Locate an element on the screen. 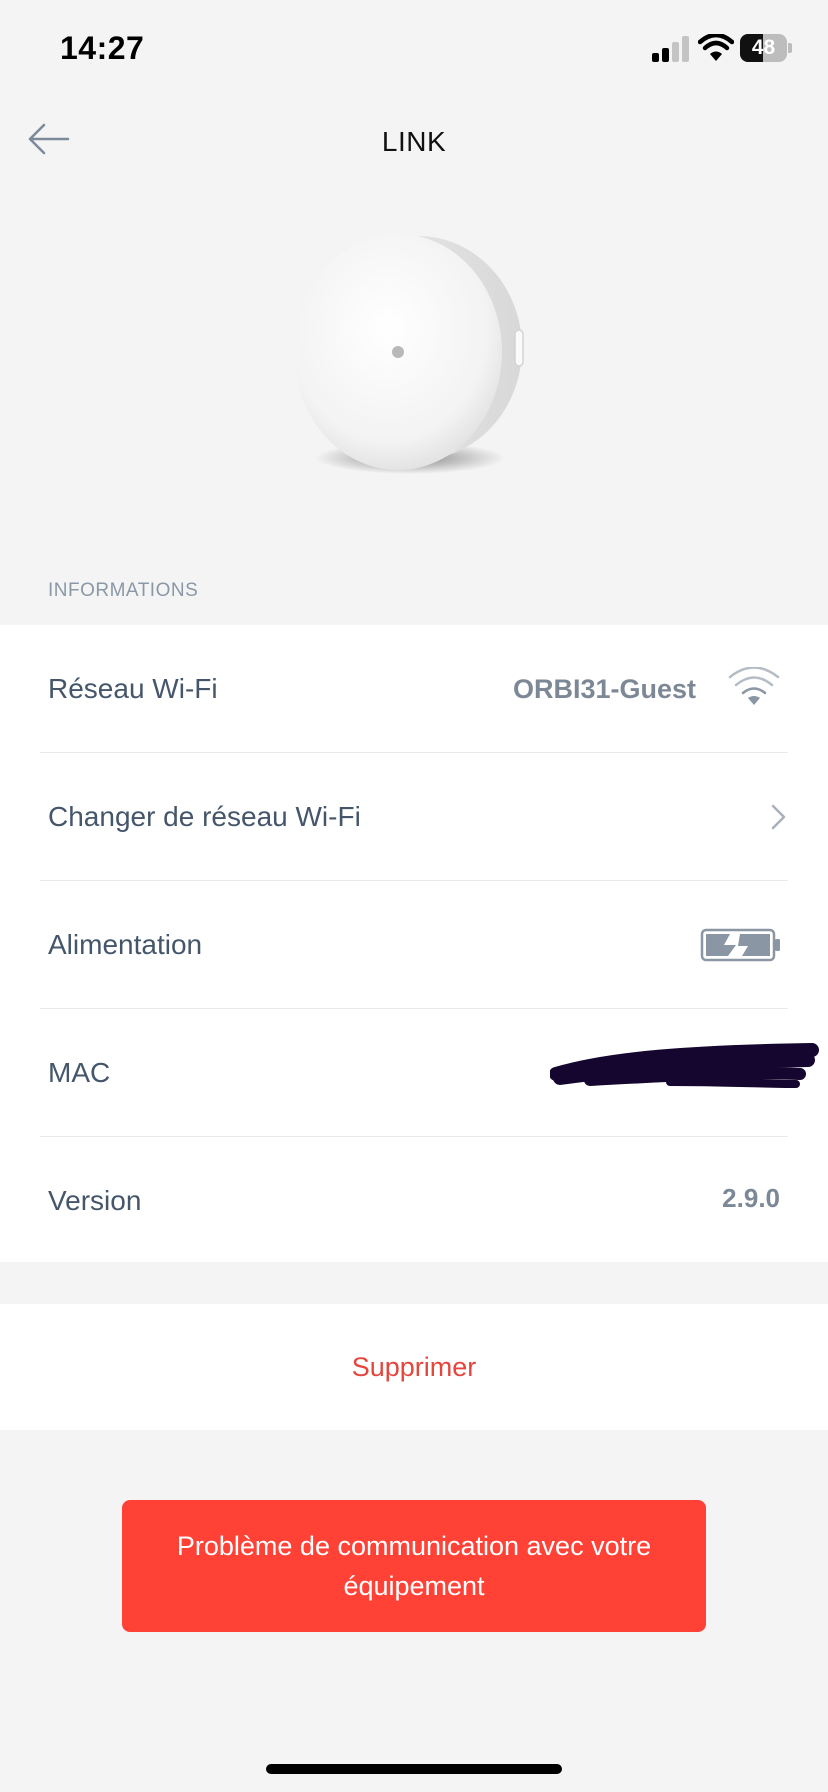 This screenshot has height=1792, width=828. row-change-wifi: Changer de réseau Wi-Fi is located at coordinates (414, 817).